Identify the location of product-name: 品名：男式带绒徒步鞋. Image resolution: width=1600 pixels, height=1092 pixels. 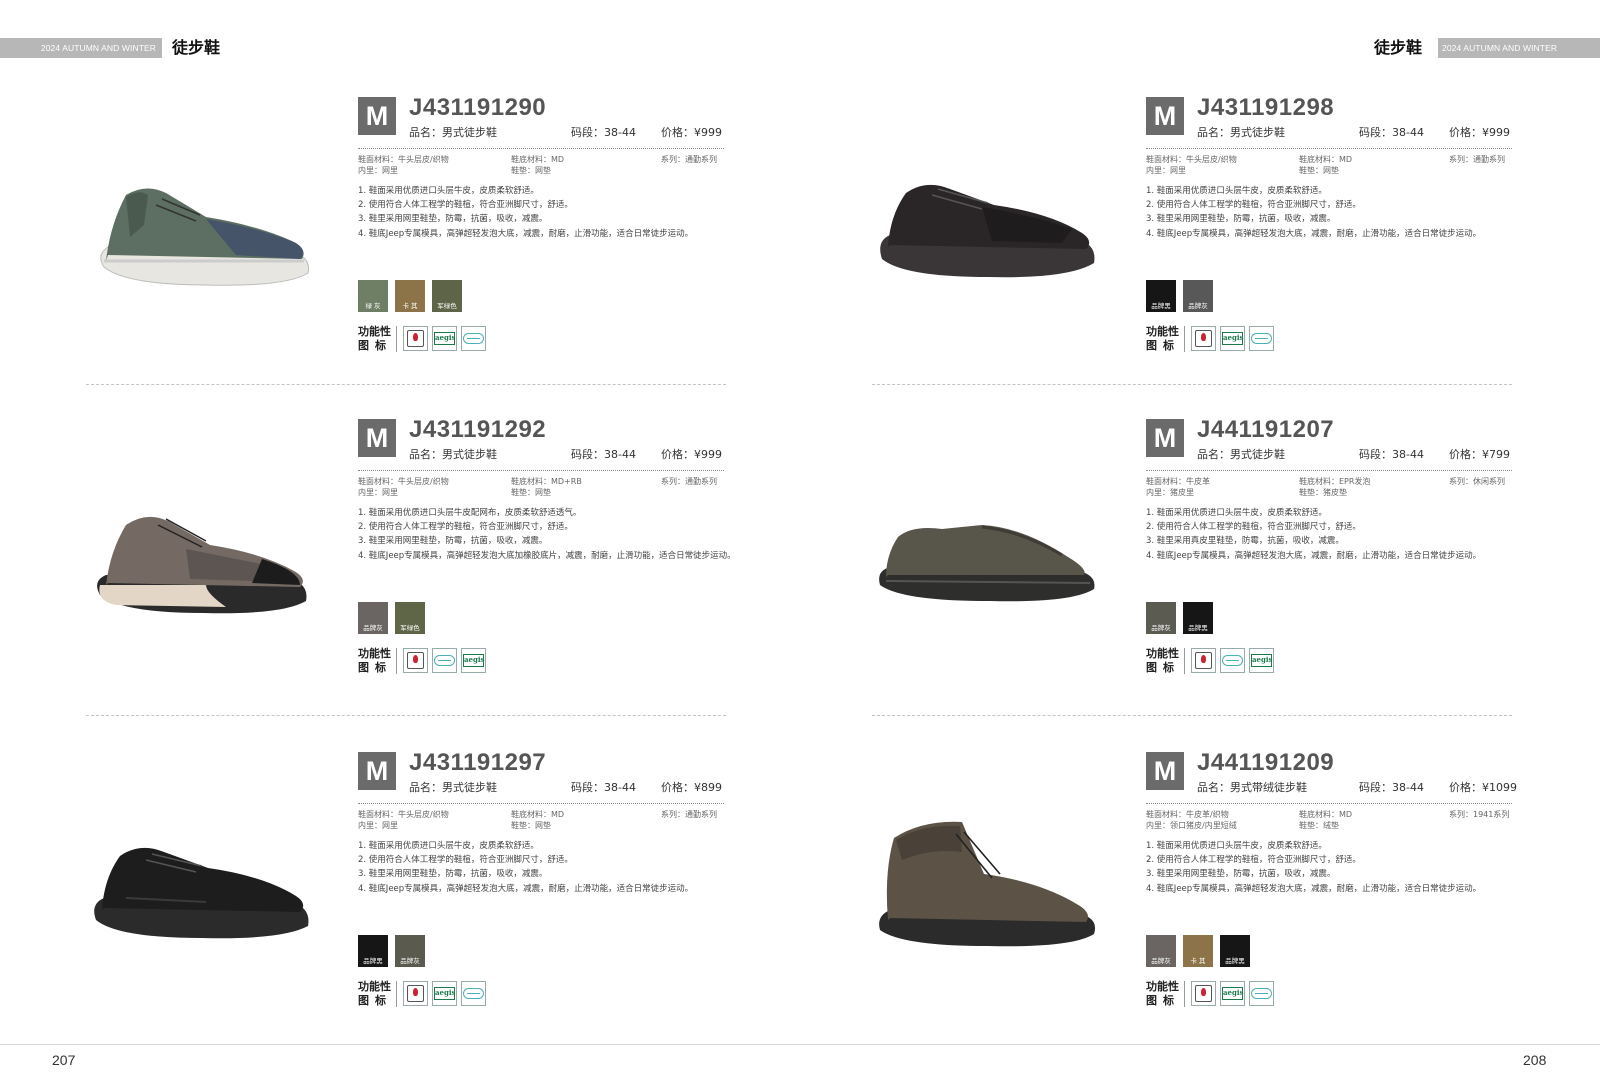
(1252, 787).